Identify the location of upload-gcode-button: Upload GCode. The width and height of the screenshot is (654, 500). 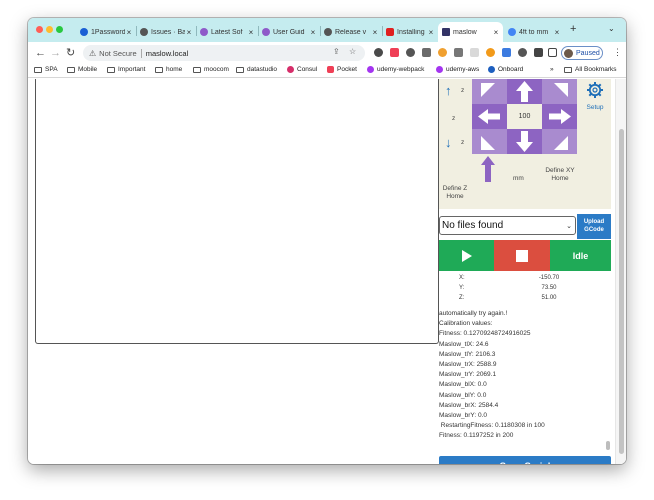
(594, 226).